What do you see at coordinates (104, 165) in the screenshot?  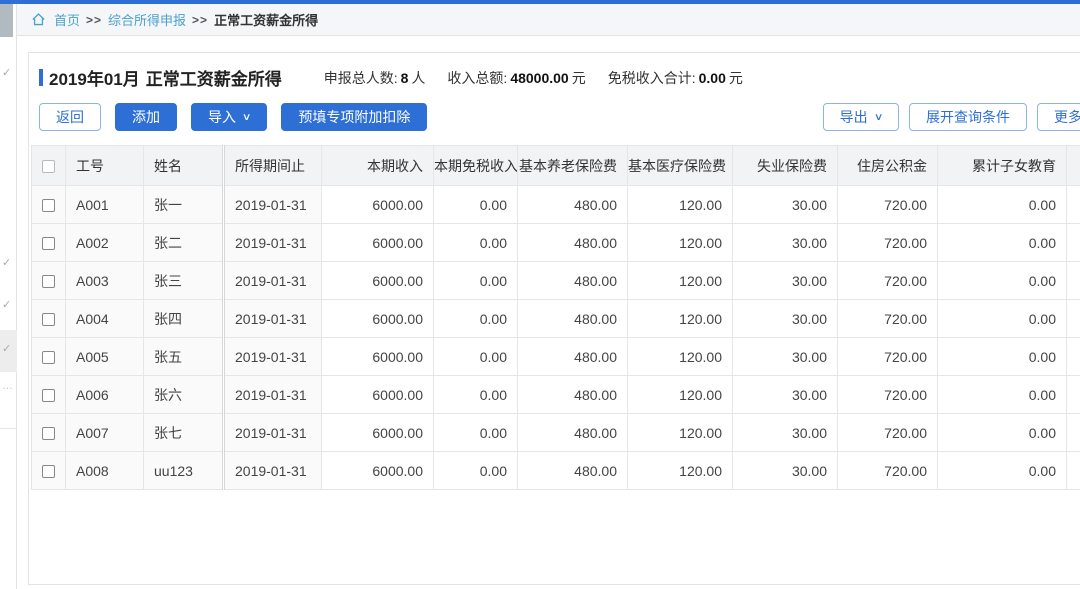 I see `header-cell: 工号` at bounding box center [104, 165].